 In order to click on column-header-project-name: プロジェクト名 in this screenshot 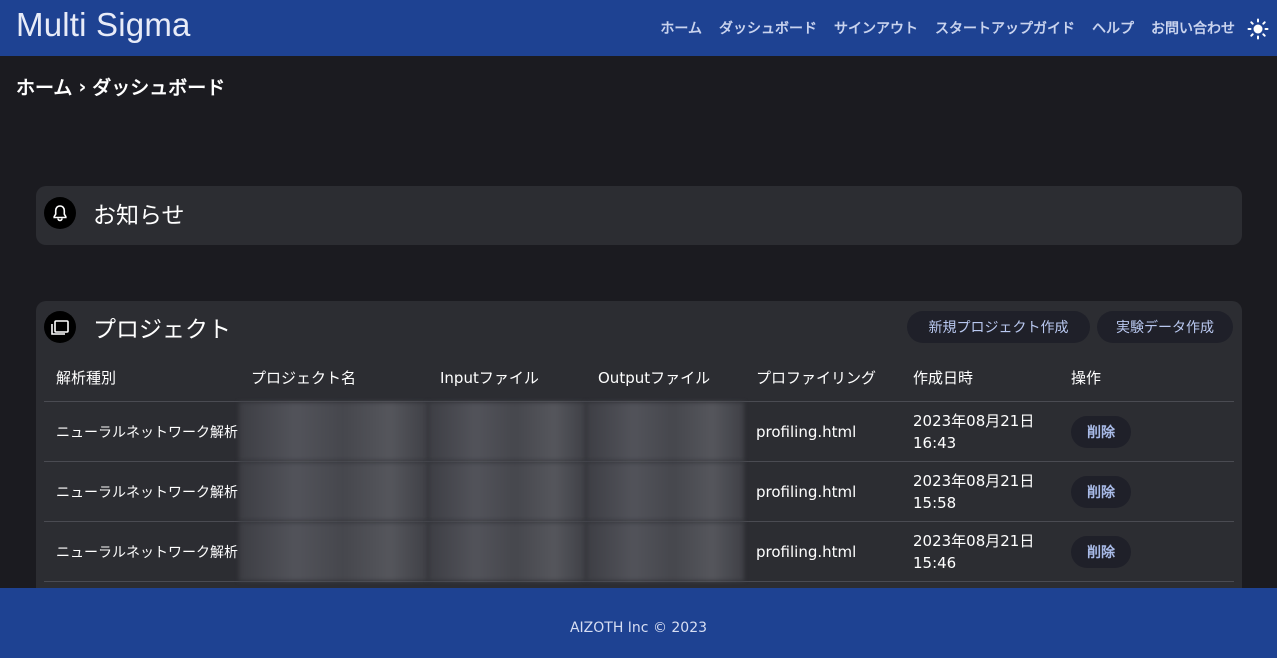, I will do `click(333, 378)`.